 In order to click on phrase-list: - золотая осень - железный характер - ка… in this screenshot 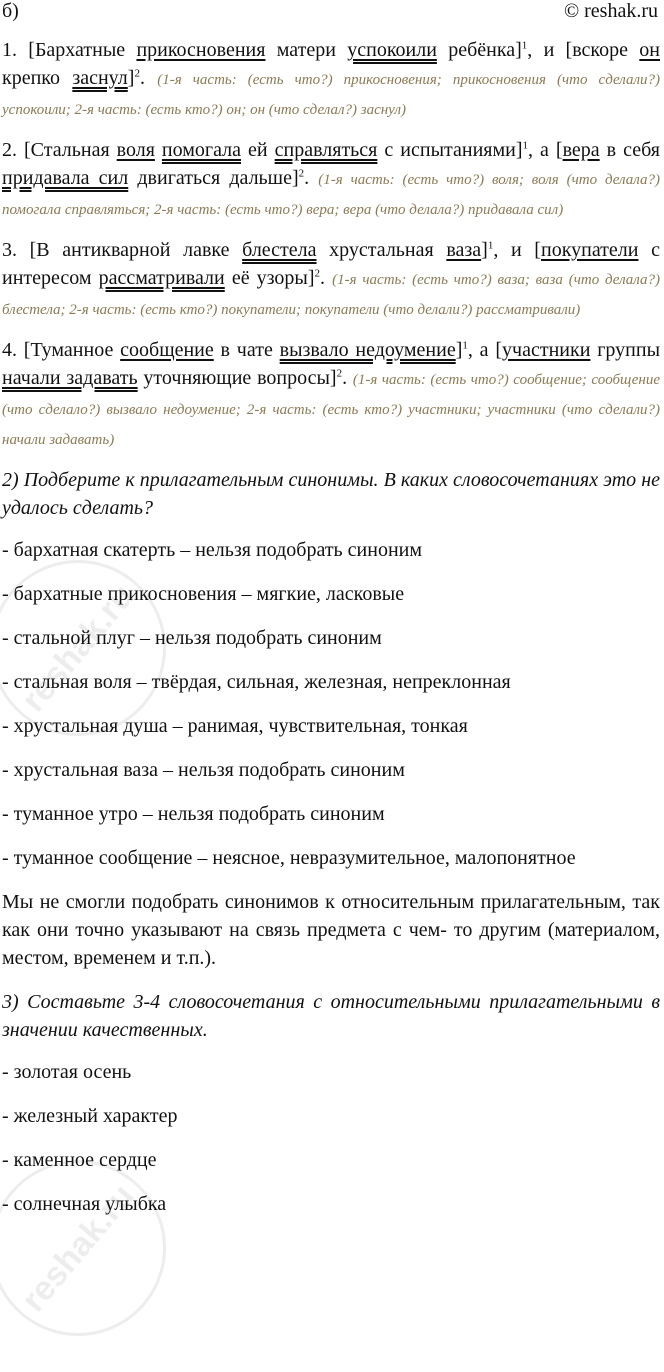, I will do `click(331, 1138)`.